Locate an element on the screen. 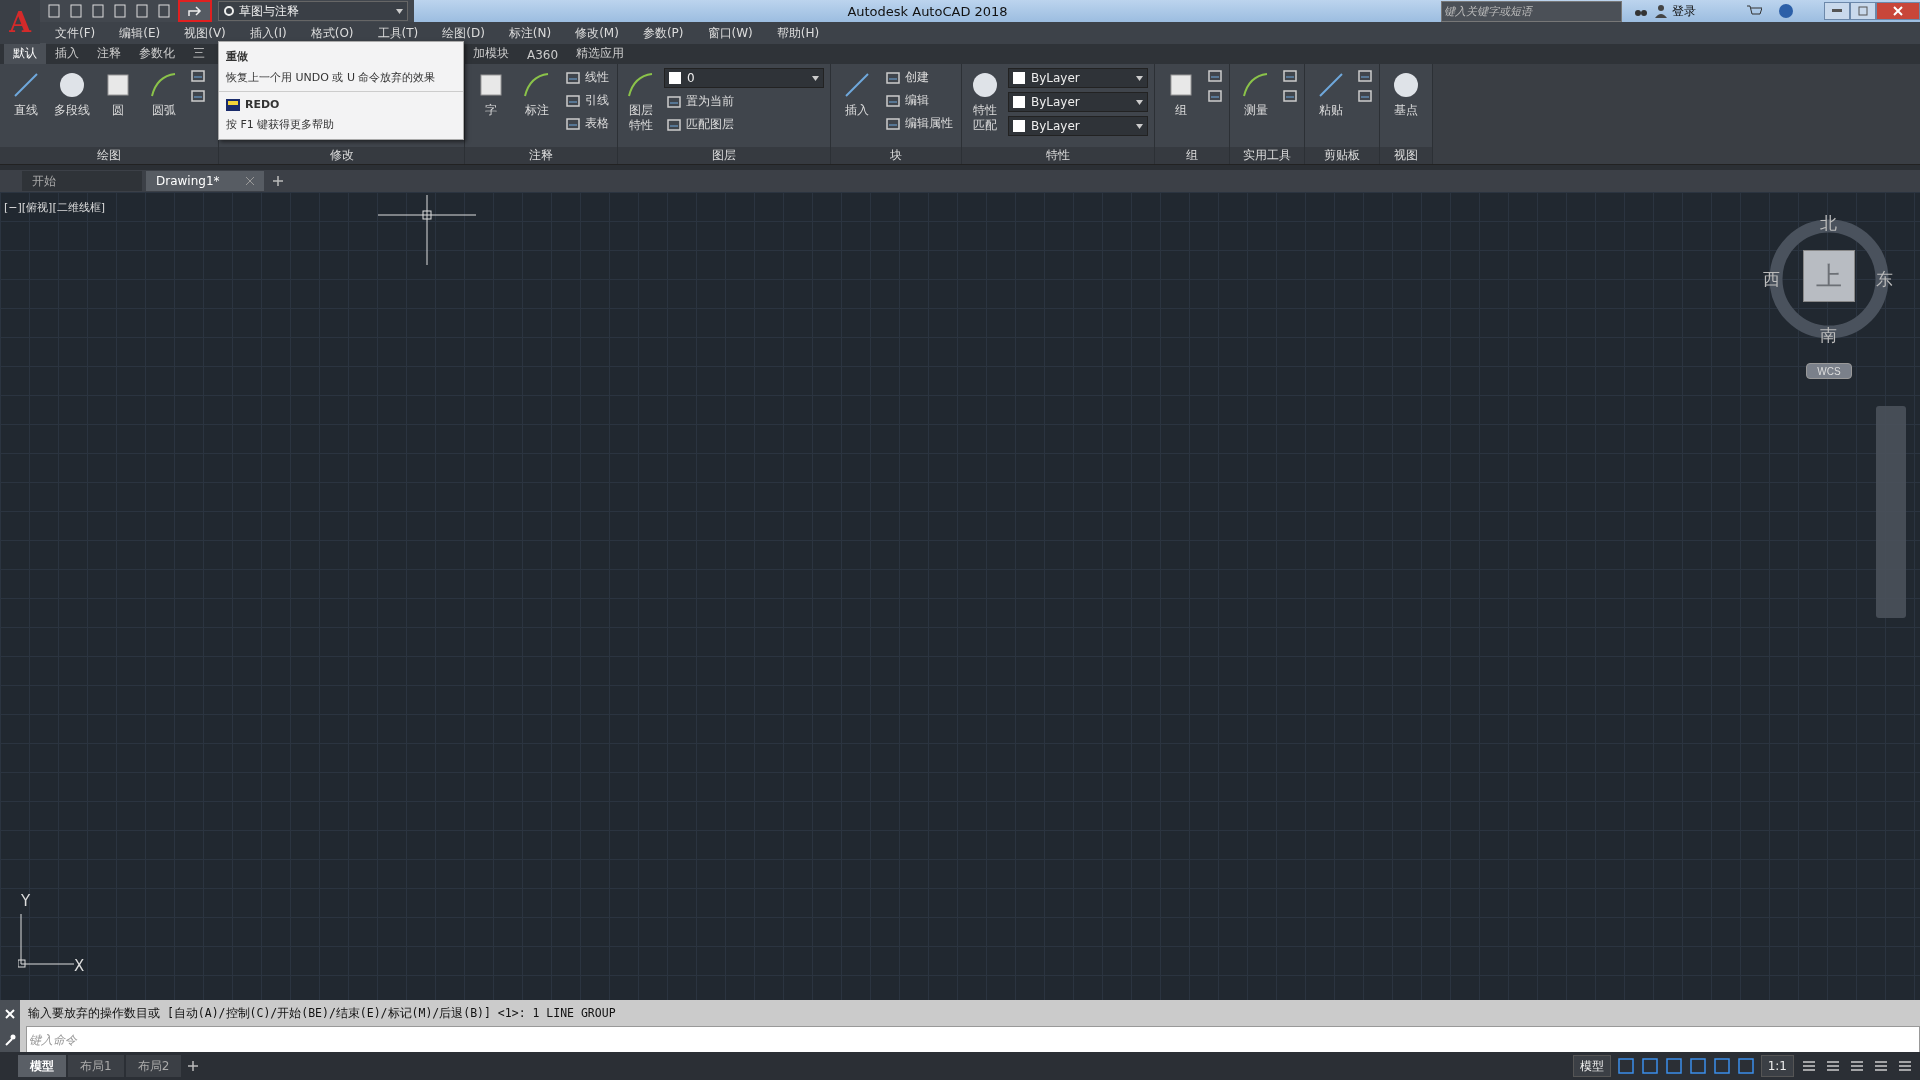 This screenshot has height=1080, width=1920. panel-title: 视图 is located at coordinates (1406, 155).